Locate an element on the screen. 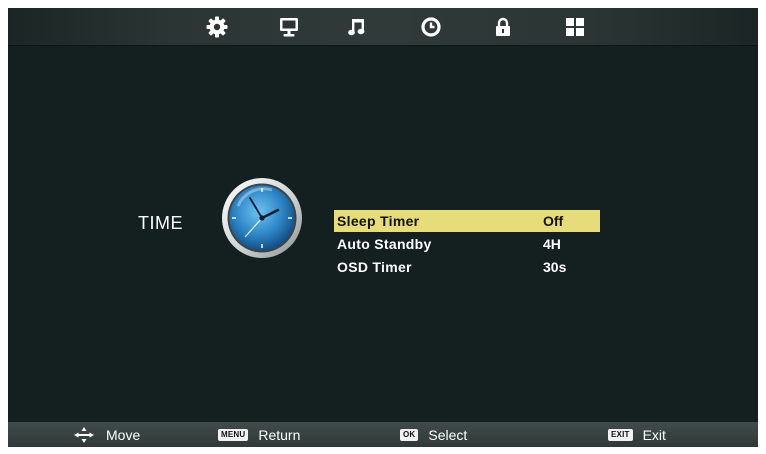 This screenshot has height=454, width=766. sleep-timer-value: Off is located at coordinates (553, 221).